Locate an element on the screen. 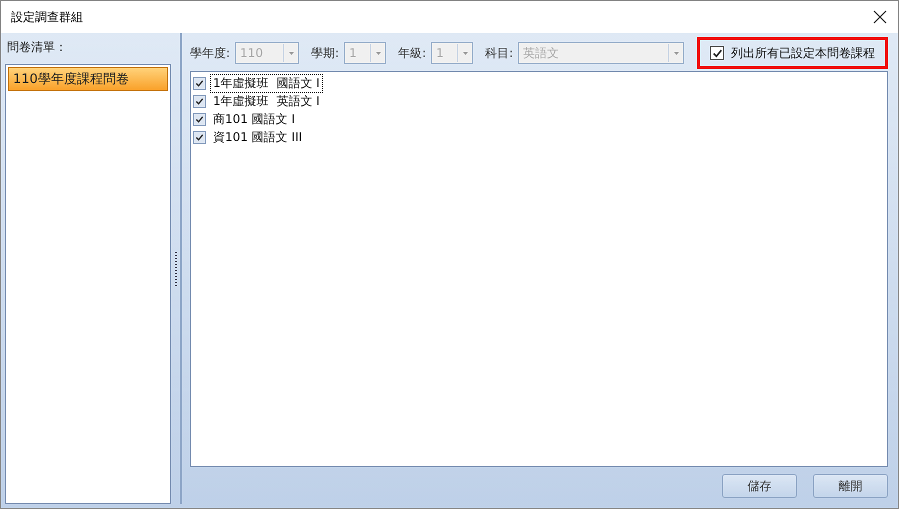 The width and height of the screenshot is (899, 509). checkbox-label: 列出所有已設定本問卷課程 is located at coordinates (803, 53).